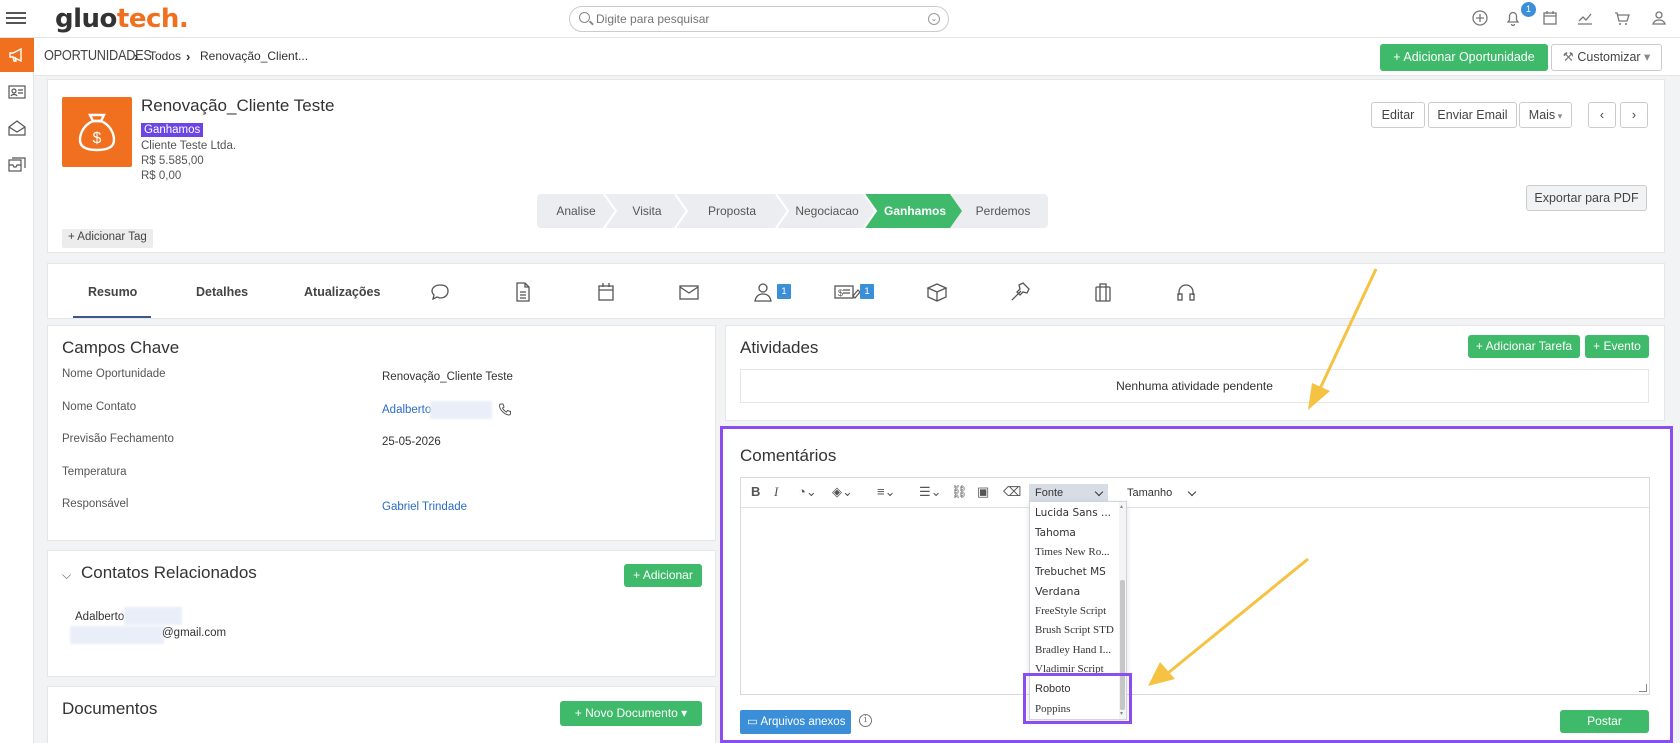 The image size is (1680, 743). What do you see at coordinates (779, 347) in the screenshot?
I see `activities-title: Atividades` at bounding box center [779, 347].